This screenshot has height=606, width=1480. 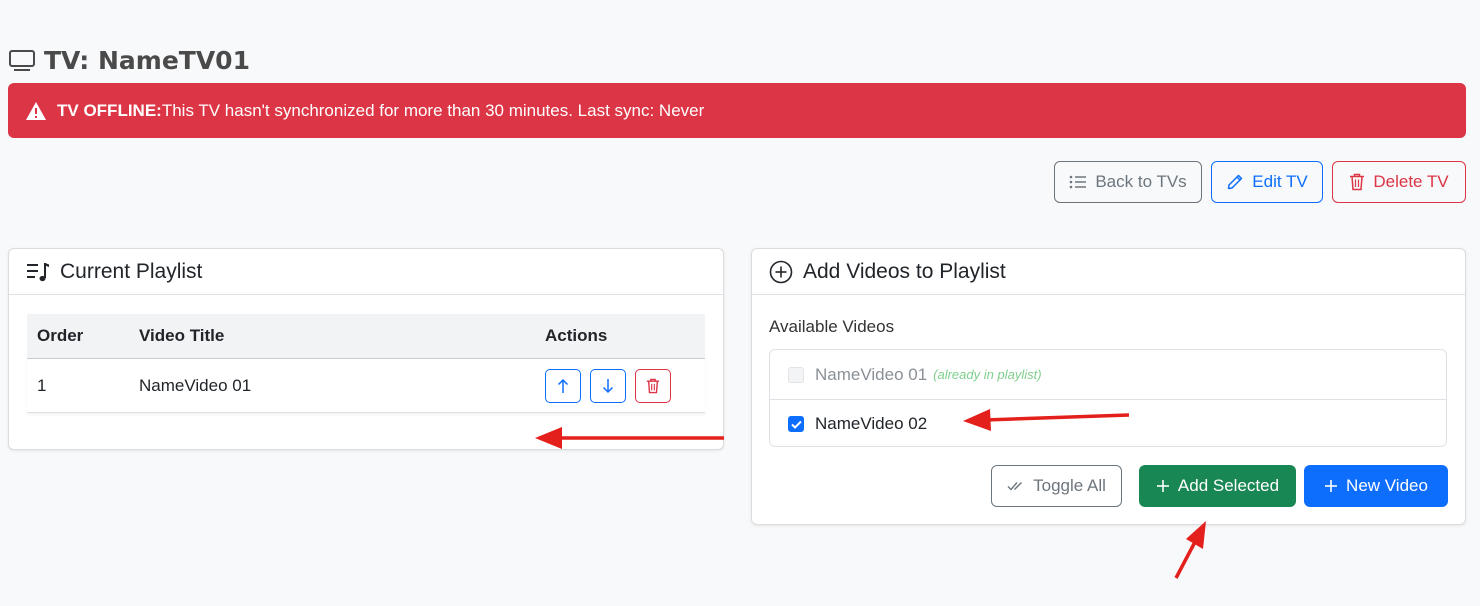 What do you see at coordinates (1411, 181) in the screenshot?
I see `delete-tv-label: Delete TV` at bounding box center [1411, 181].